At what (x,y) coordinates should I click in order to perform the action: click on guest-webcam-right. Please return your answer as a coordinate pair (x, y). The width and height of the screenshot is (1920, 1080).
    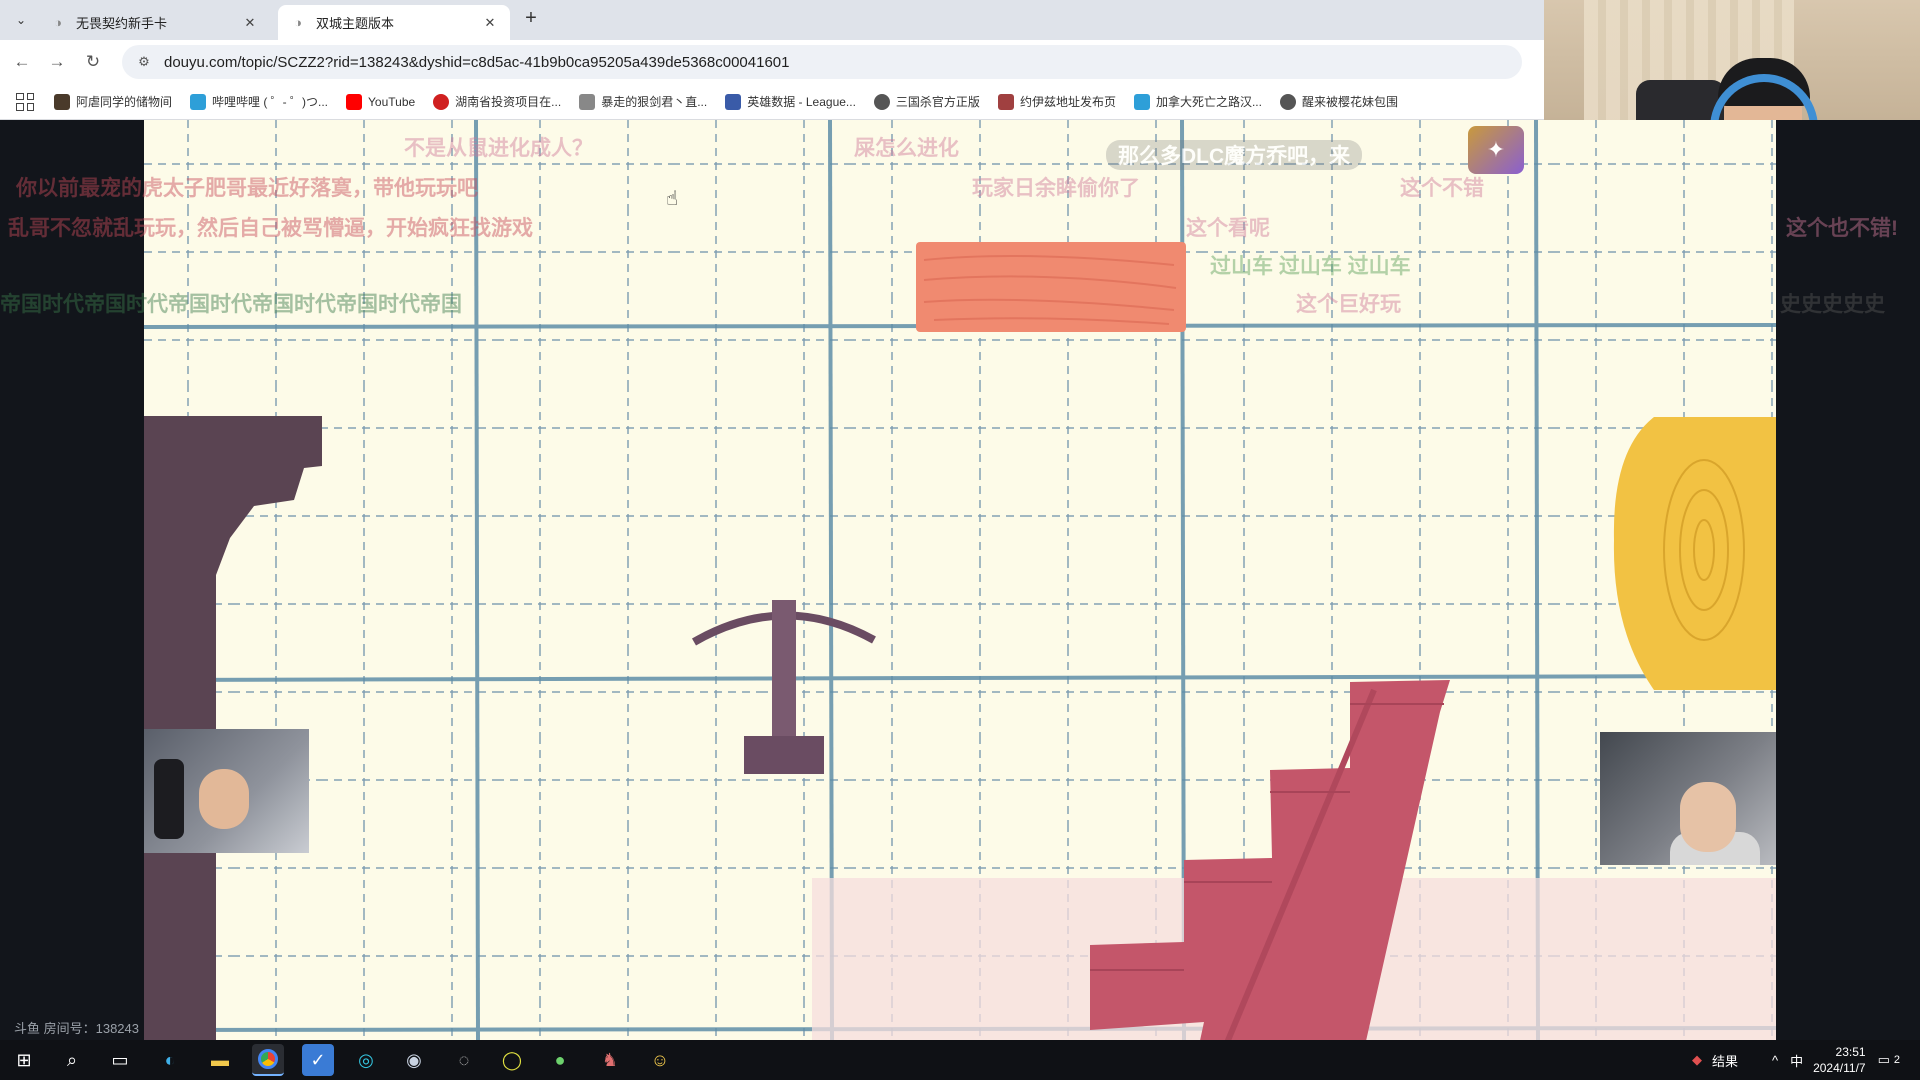
    Looking at the image, I should click on (1688, 798).